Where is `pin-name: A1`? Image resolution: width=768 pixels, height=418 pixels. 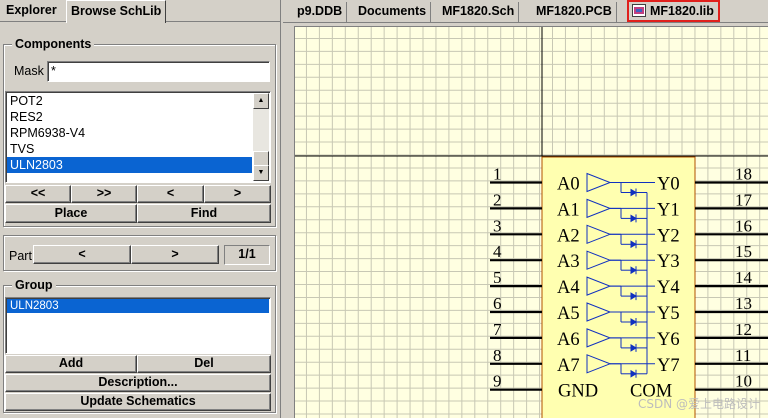
pin-name: A1 is located at coordinates (568, 210).